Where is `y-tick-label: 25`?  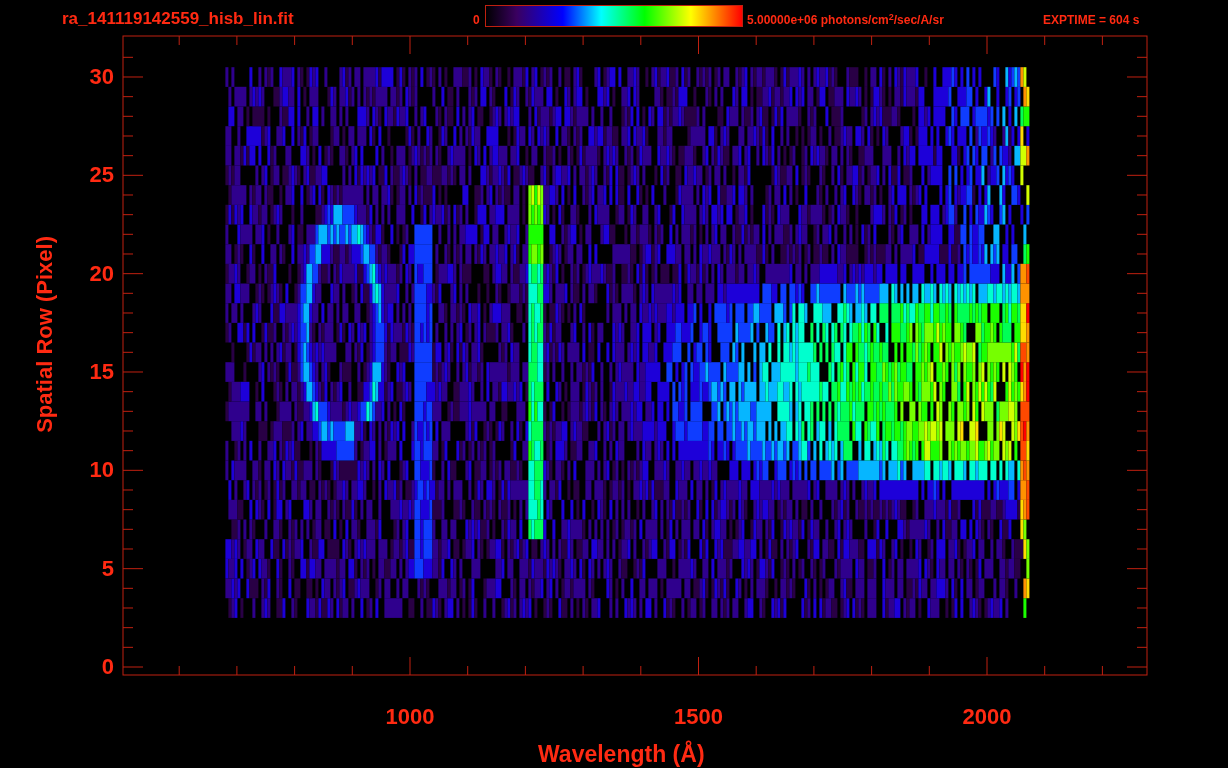
y-tick-label: 25 is located at coordinates (101, 175).